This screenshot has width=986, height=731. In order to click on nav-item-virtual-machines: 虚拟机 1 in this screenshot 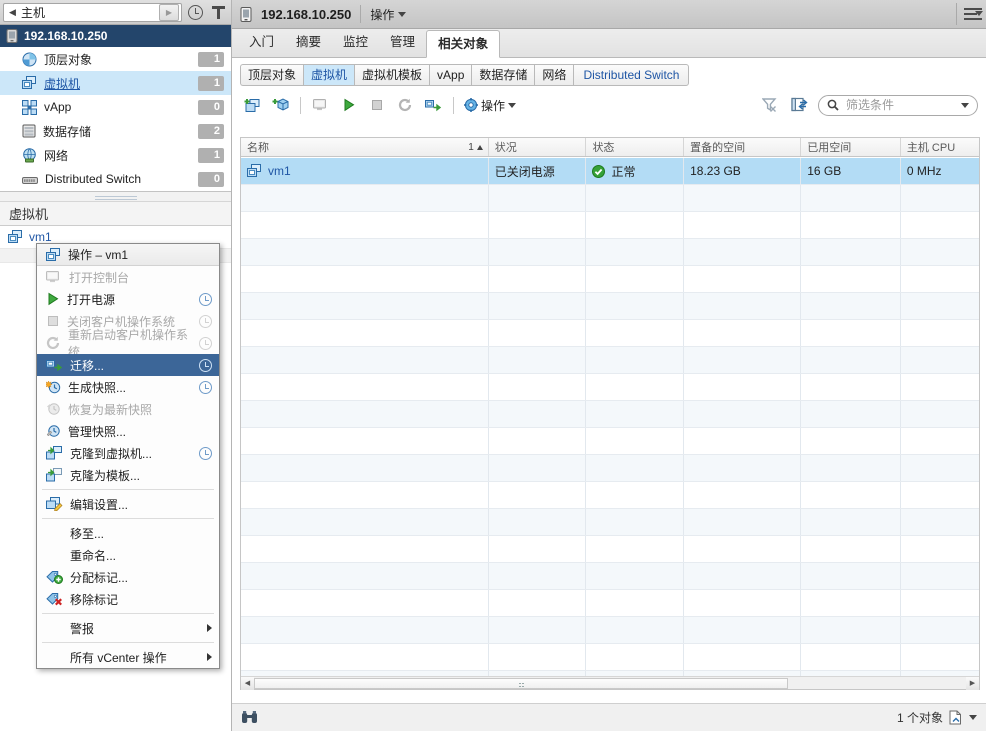, I will do `click(115, 83)`.